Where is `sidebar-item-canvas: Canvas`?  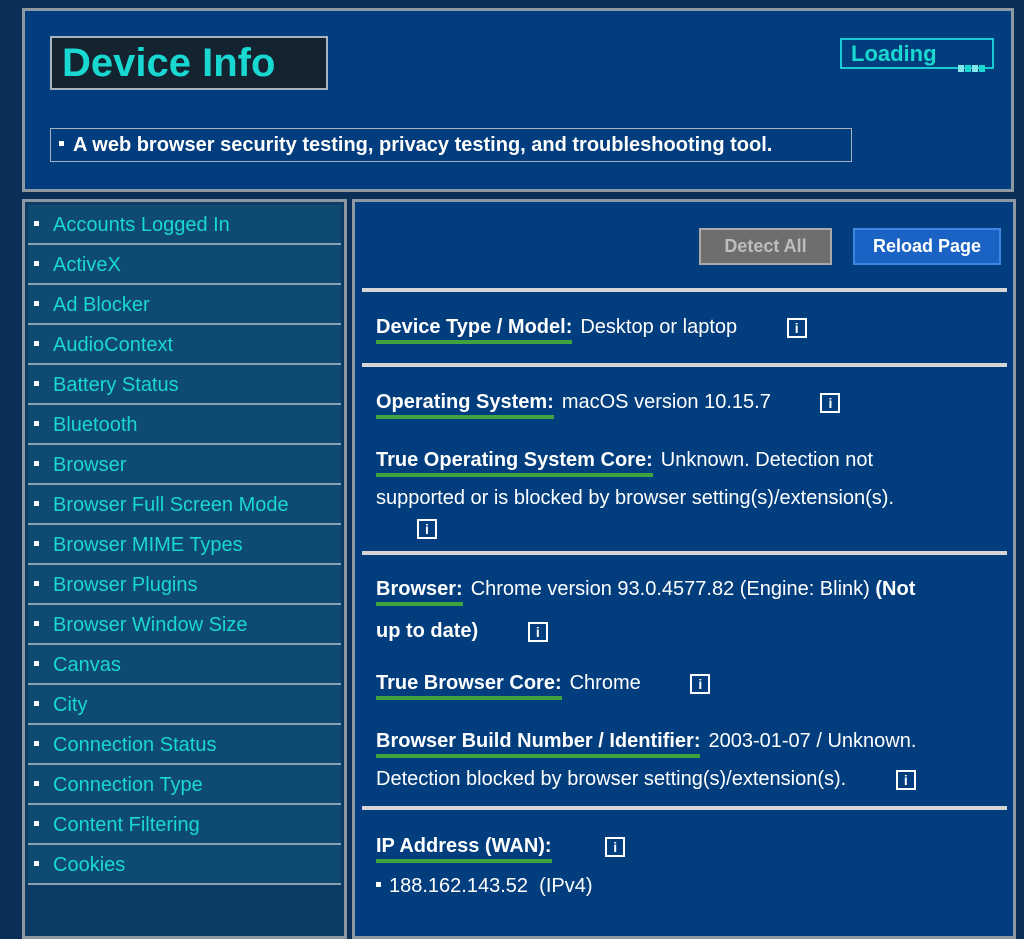 sidebar-item-canvas: Canvas is located at coordinates (184, 665).